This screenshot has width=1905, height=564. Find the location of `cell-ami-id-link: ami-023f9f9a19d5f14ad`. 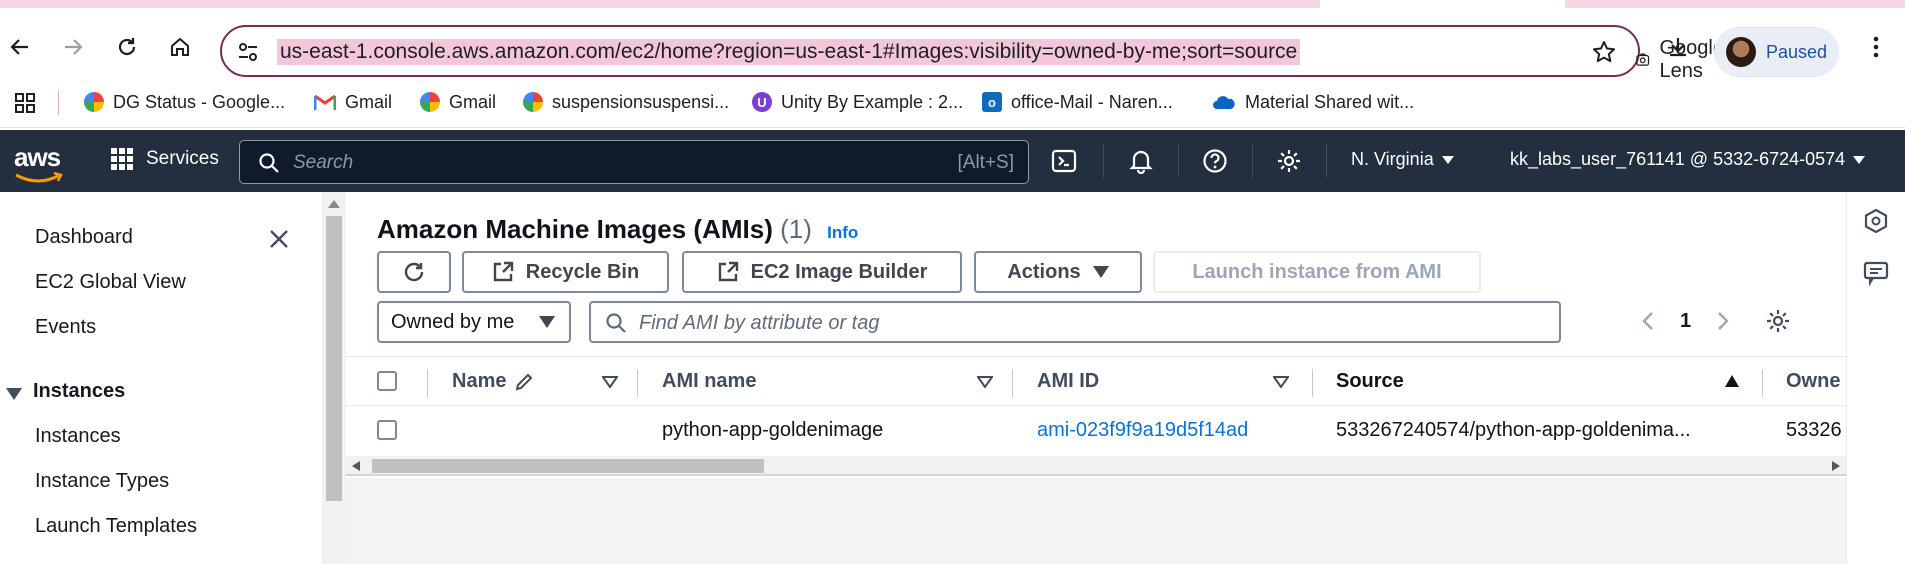

cell-ami-id-link: ami-023f9f9a19d5f14ad is located at coordinates (1142, 430).